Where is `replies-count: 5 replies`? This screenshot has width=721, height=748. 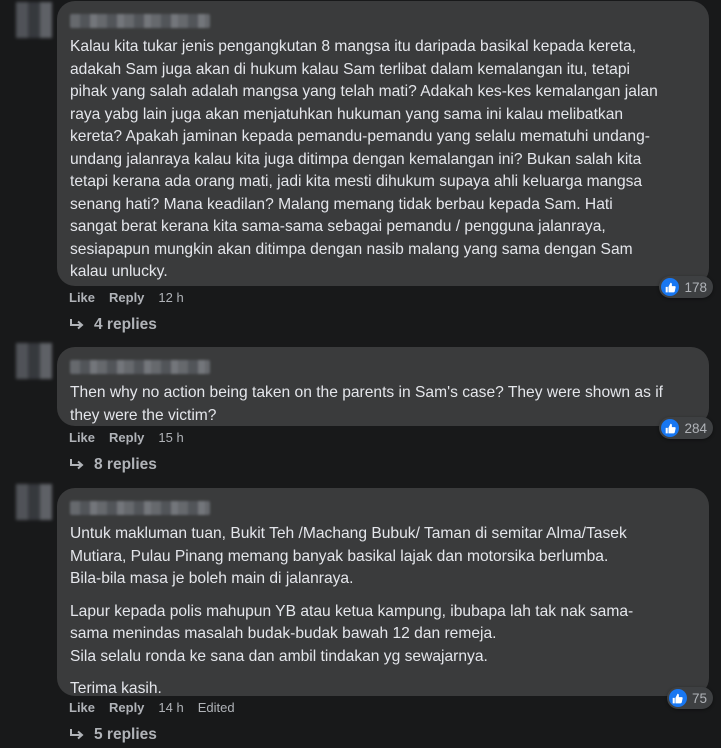
replies-count: 5 replies is located at coordinates (125, 734).